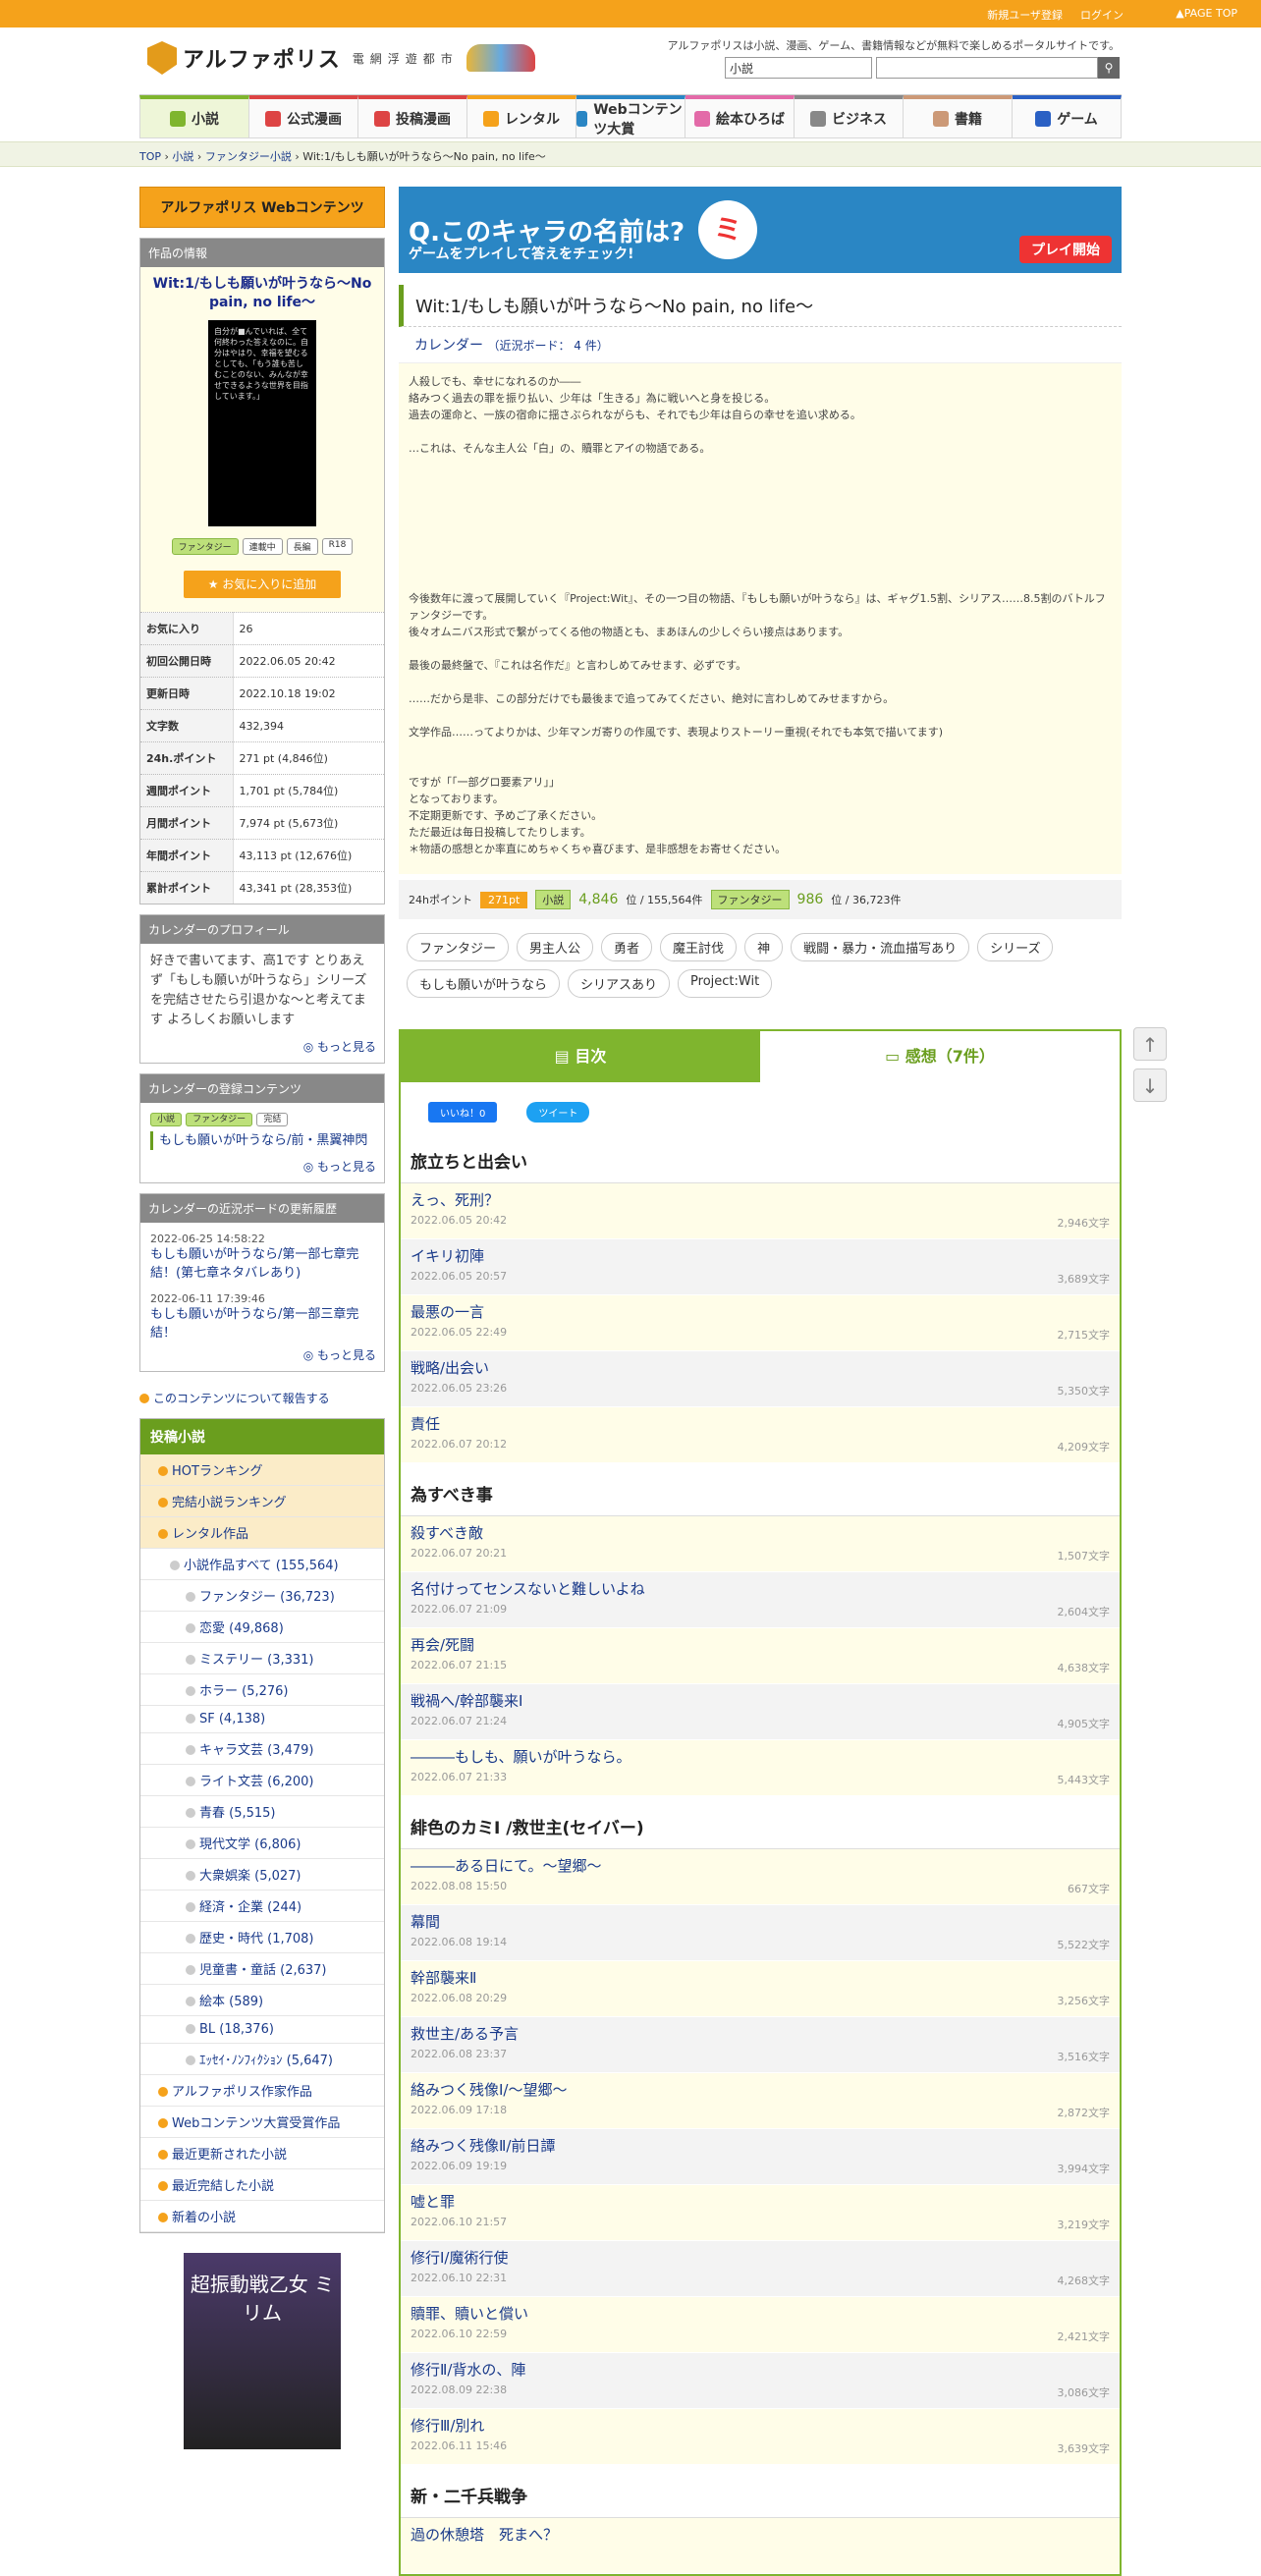 This screenshot has height=2576, width=1261. What do you see at coordinates (760, 2325) in the screenshot?
I see `episode-row: 贖罪、贖いと償い 2022.06.10 22:59 2,421文字` at bounding box center [760, 2325].